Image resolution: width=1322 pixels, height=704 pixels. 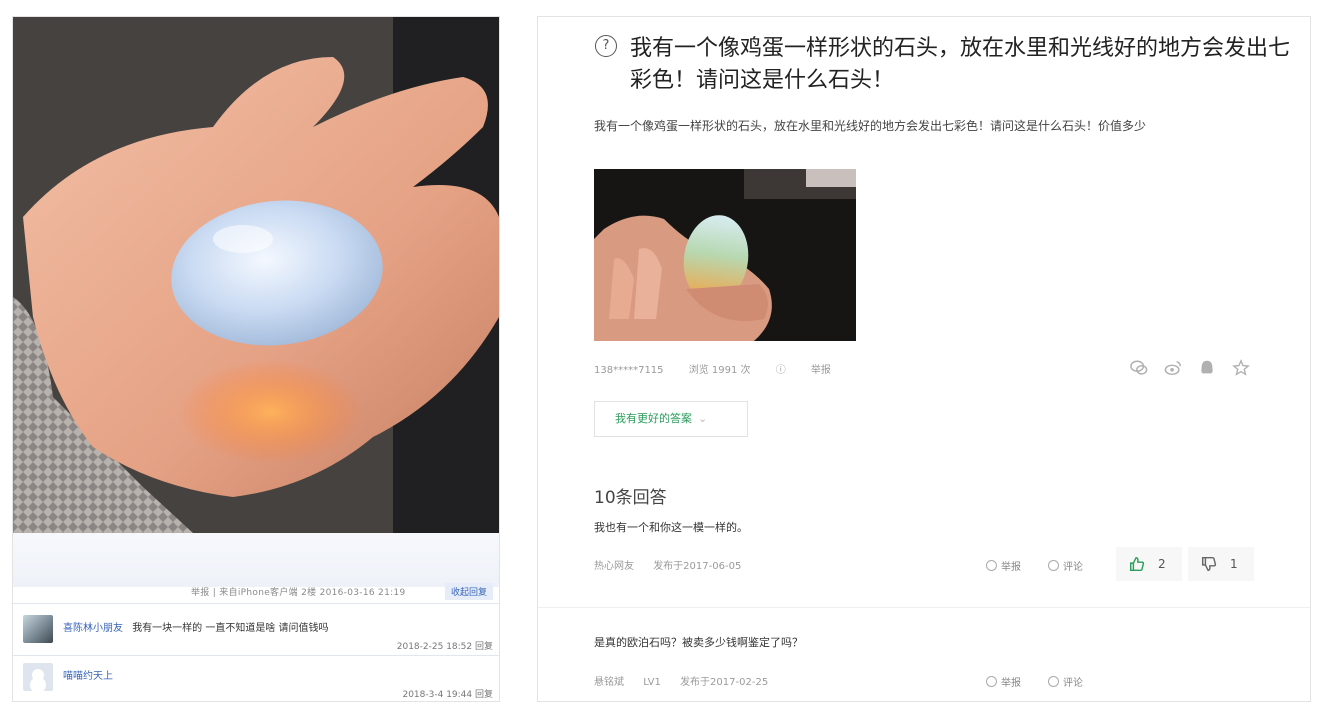 What do you see at coordinates (1241, 368) in the screenshot?
I see `star-icon` at bounding box center [1241, 368].